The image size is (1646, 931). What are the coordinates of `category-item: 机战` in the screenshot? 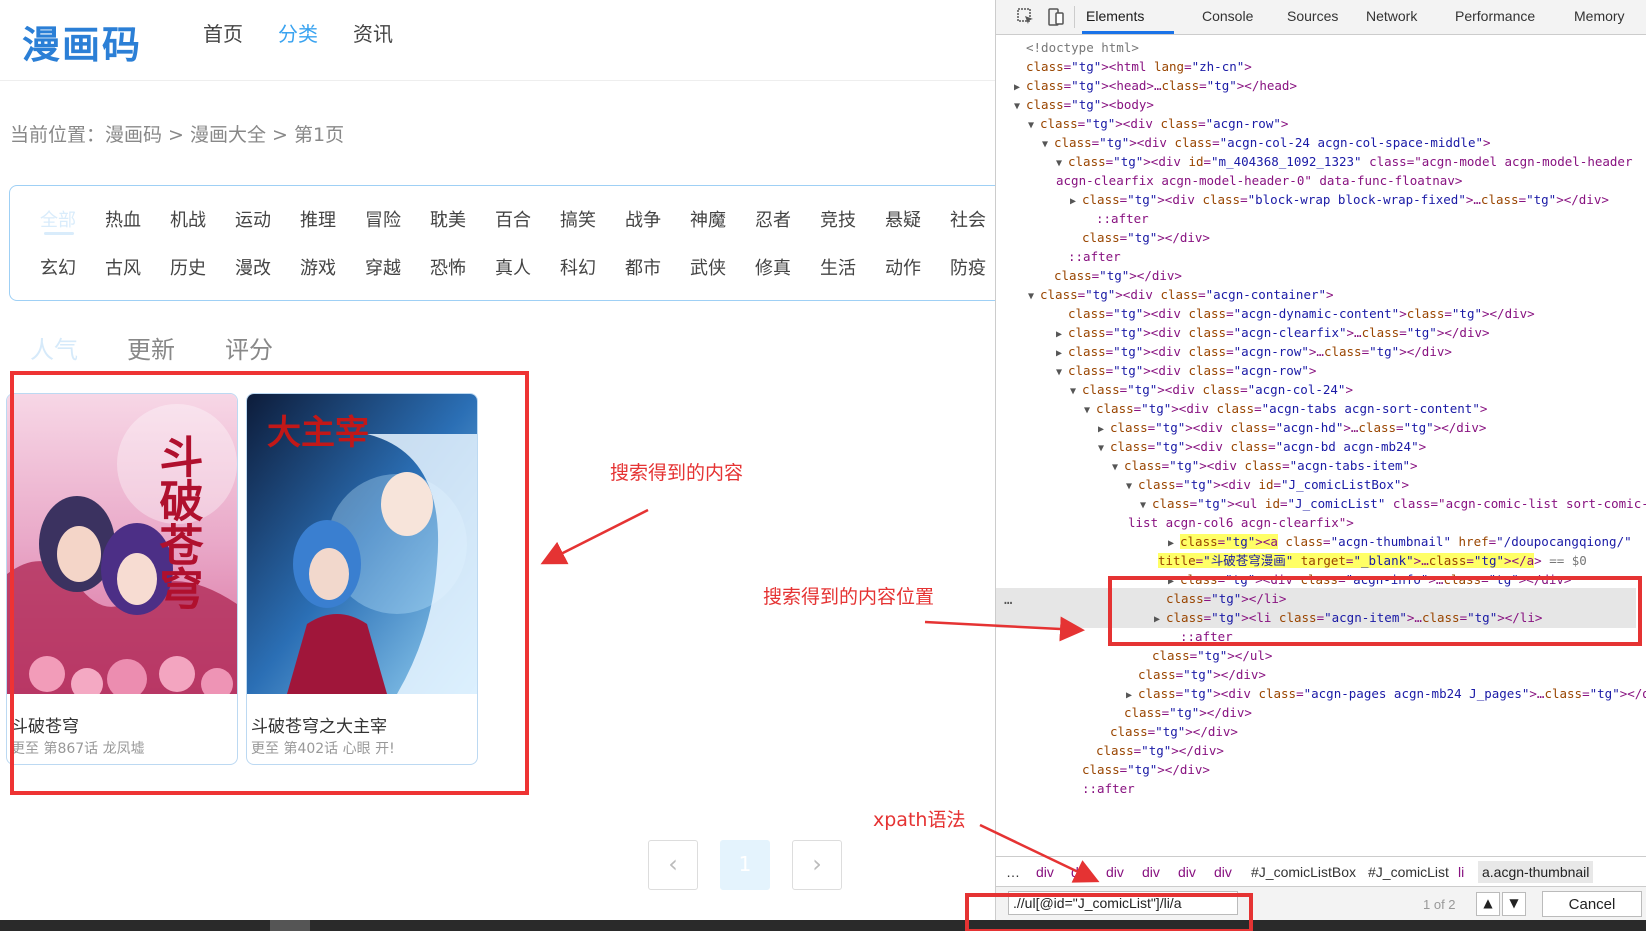 It's located at (188, 219).